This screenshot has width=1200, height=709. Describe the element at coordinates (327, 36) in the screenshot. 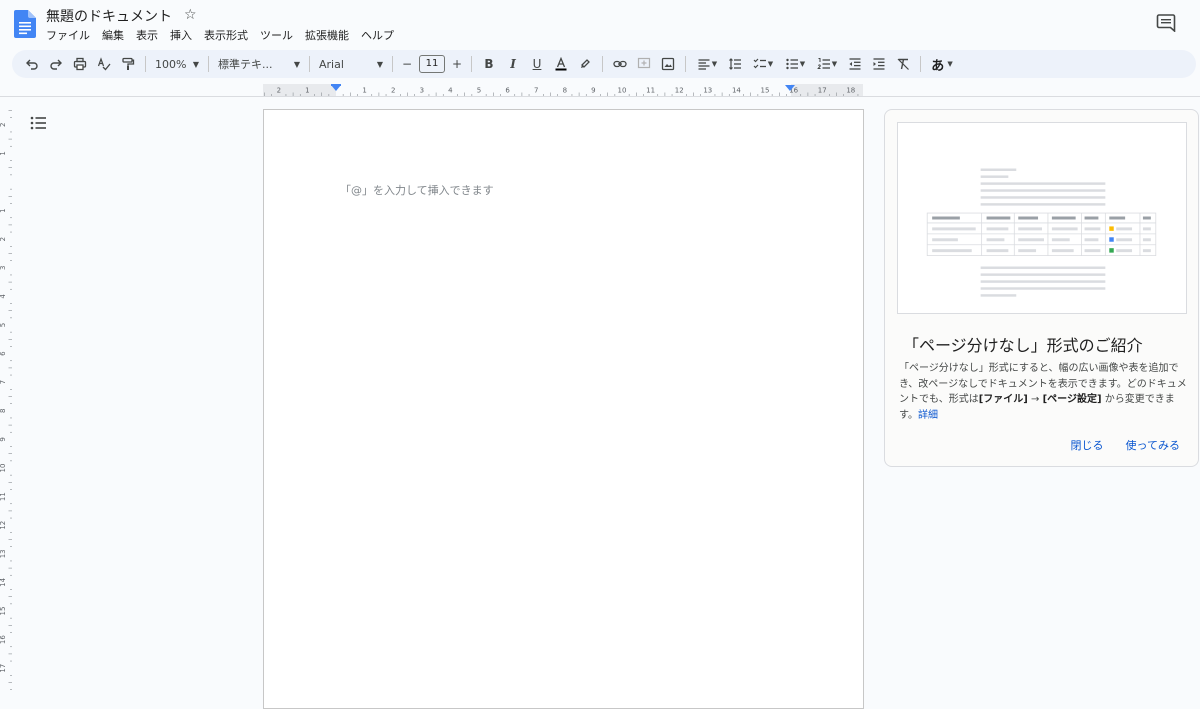

I see `menu-extensions: 拡張機能` at that location.